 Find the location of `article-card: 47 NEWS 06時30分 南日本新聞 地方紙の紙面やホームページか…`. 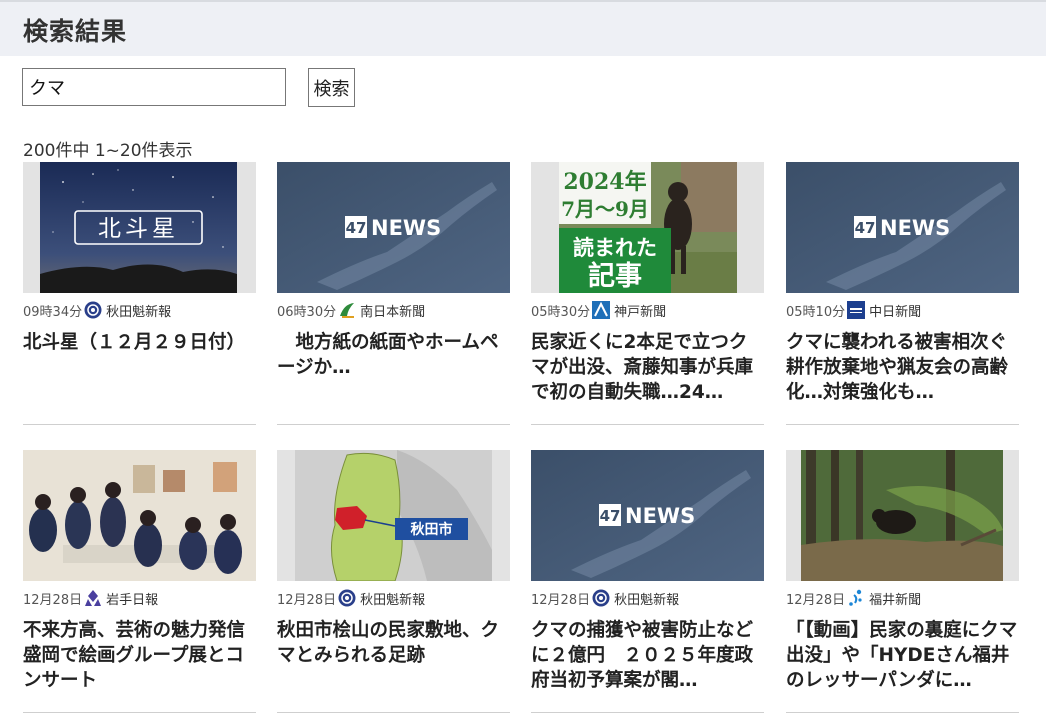

article-card: 47 NEWS 06時30分 南日本新聞 地方紙の紙面やホームページか… is located at coordinates (393, 293).